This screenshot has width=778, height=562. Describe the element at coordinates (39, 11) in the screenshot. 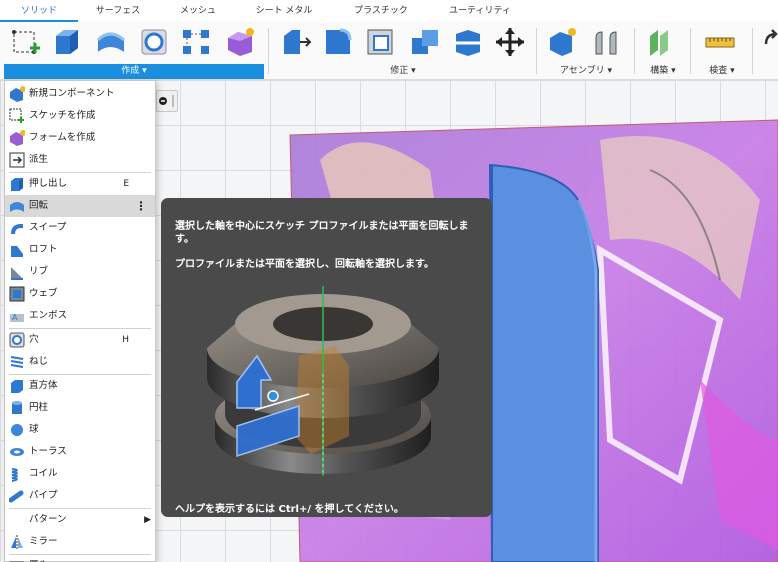

I see `tab-solid: ソリッド` at that location.